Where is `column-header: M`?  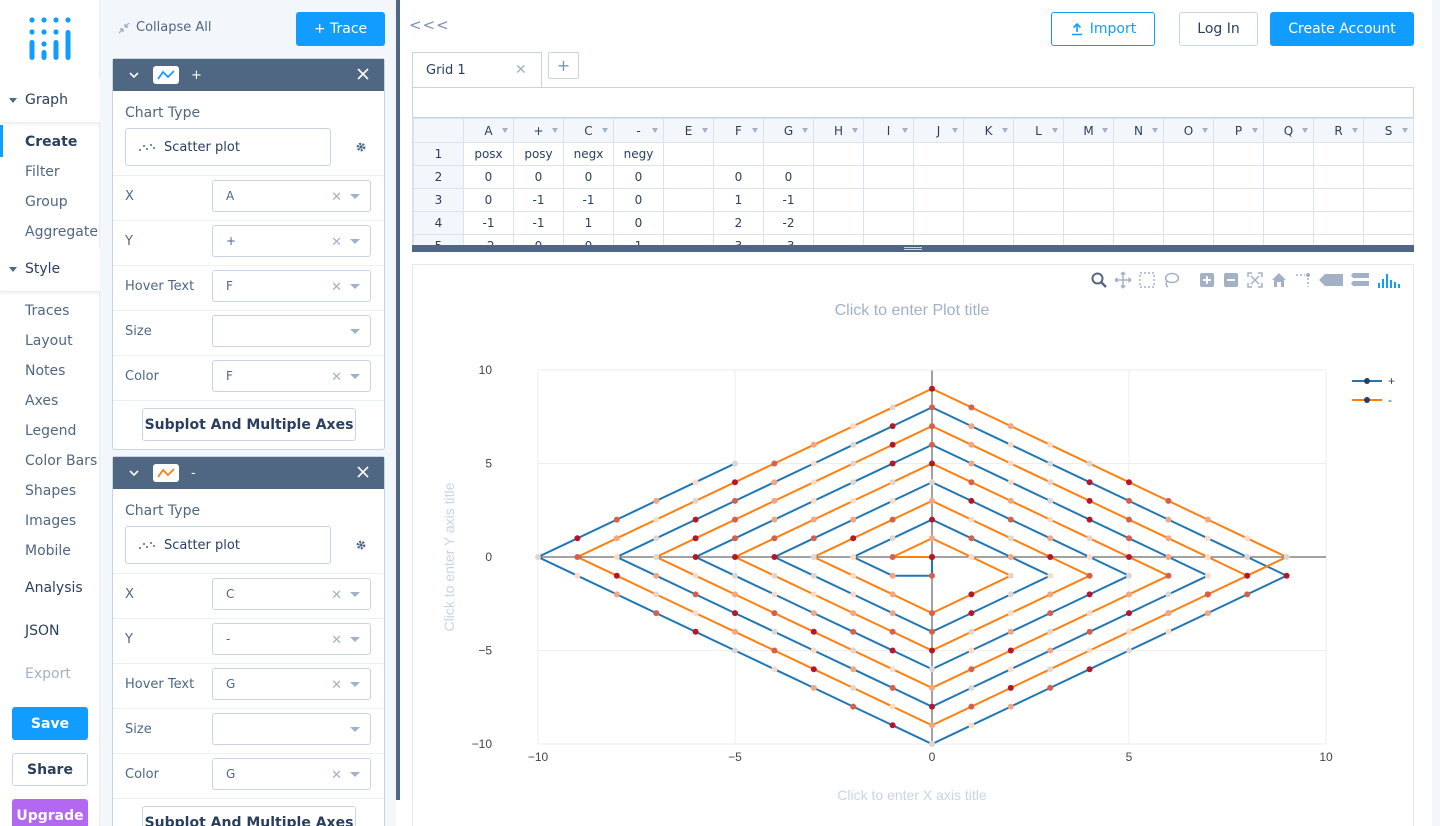 column-header: M is located at coordinates (1088, 130).